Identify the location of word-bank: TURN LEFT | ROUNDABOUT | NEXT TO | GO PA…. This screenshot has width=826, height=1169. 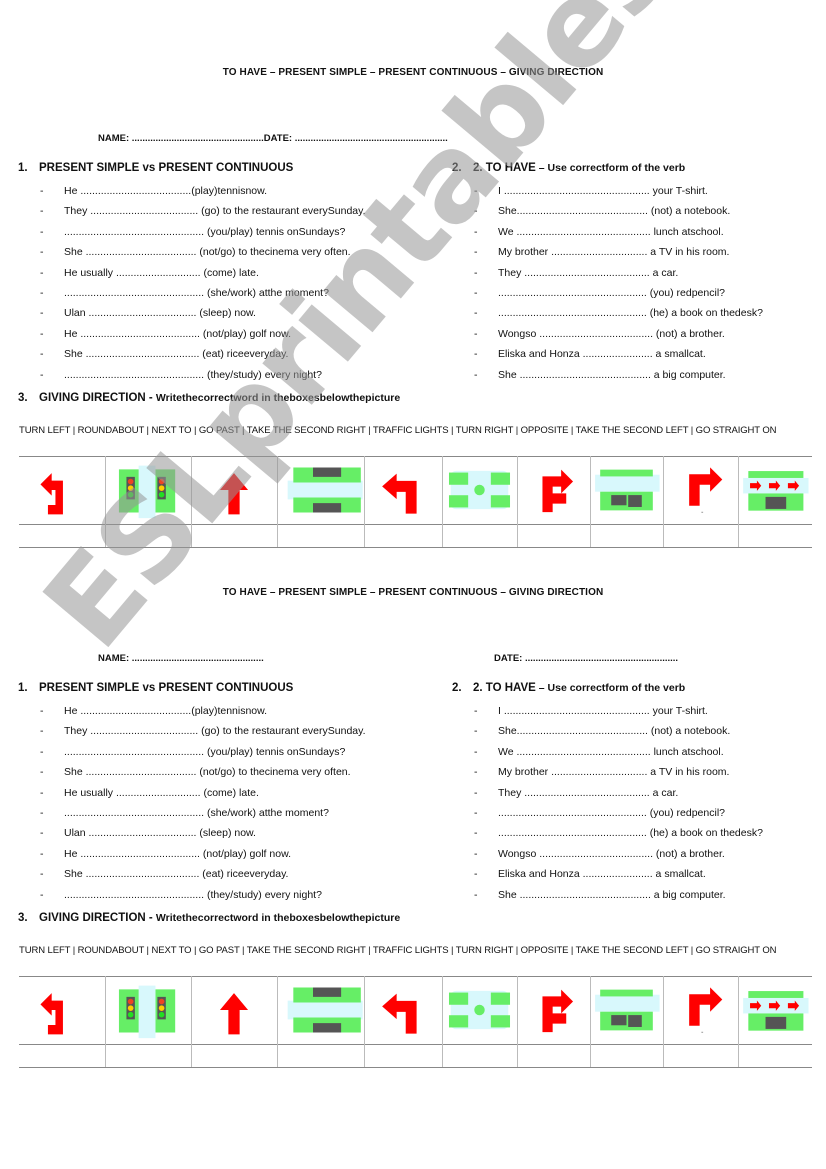
(398, 430).